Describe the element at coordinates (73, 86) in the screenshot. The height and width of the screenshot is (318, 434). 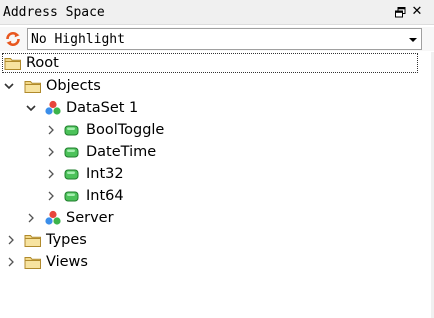
I see `tree-item-label: Objects` at that location.